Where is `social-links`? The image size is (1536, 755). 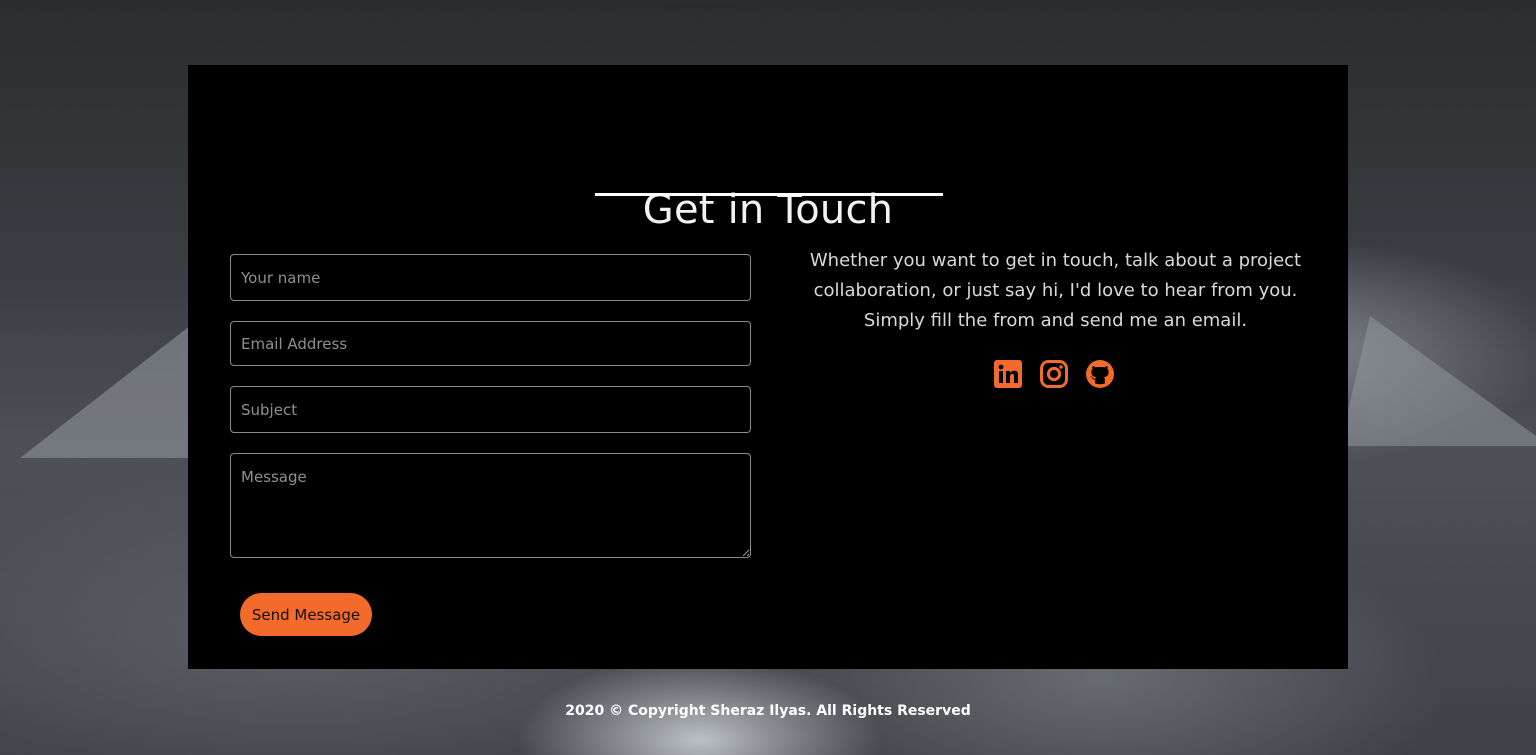
social-links is located at coordinates (1054, 374).